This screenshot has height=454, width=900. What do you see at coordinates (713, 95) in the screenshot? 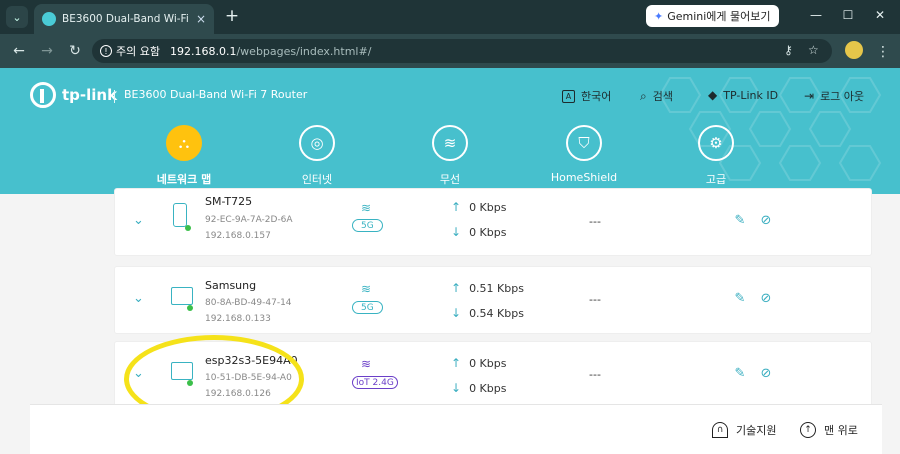
I see `tplink-id-icon: ◆` at bounding box center [713, 95].